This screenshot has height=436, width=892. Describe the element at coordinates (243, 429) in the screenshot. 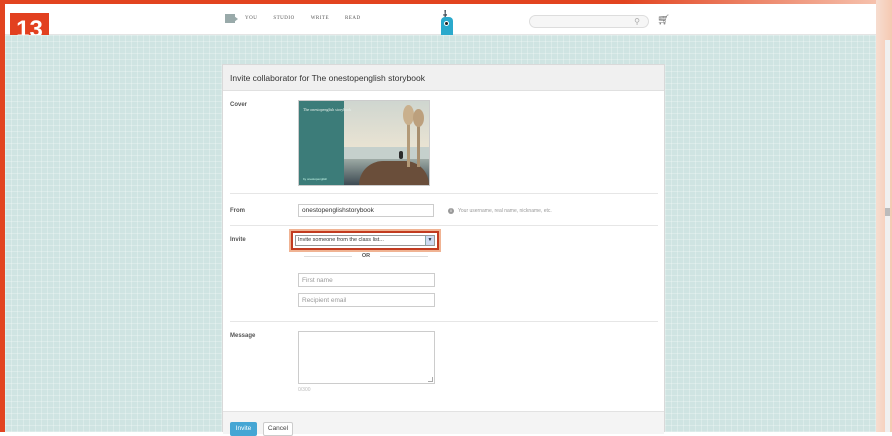

I see `invite-button: Invite` at that location.